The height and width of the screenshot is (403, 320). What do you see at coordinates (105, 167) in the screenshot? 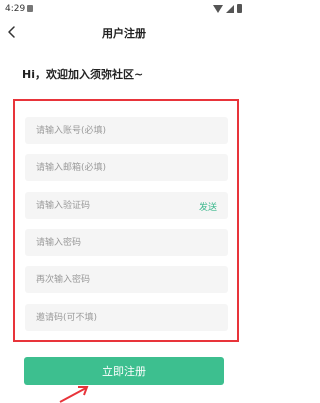
I see `email-input` at bounding box center [105, 167].